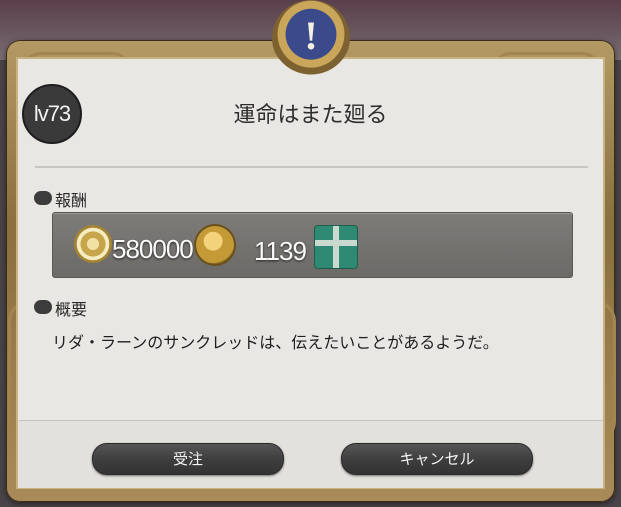  I want to click on quest-title: 運命はまた廻る, so click(310, 115).